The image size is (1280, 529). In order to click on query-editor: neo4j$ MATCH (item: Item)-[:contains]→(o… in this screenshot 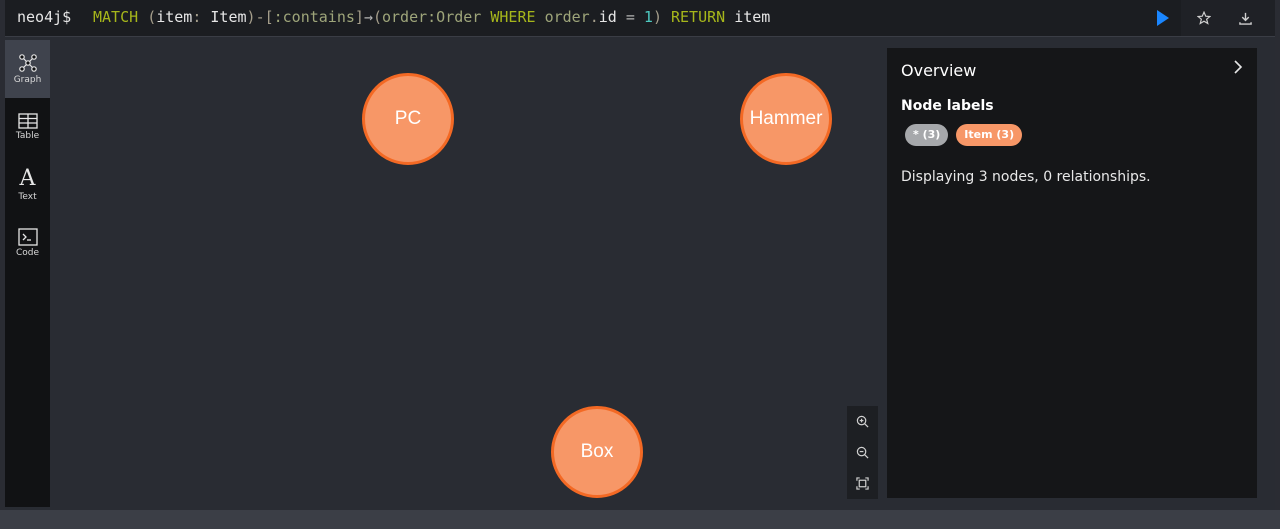, I will do `click(593, 18)`.